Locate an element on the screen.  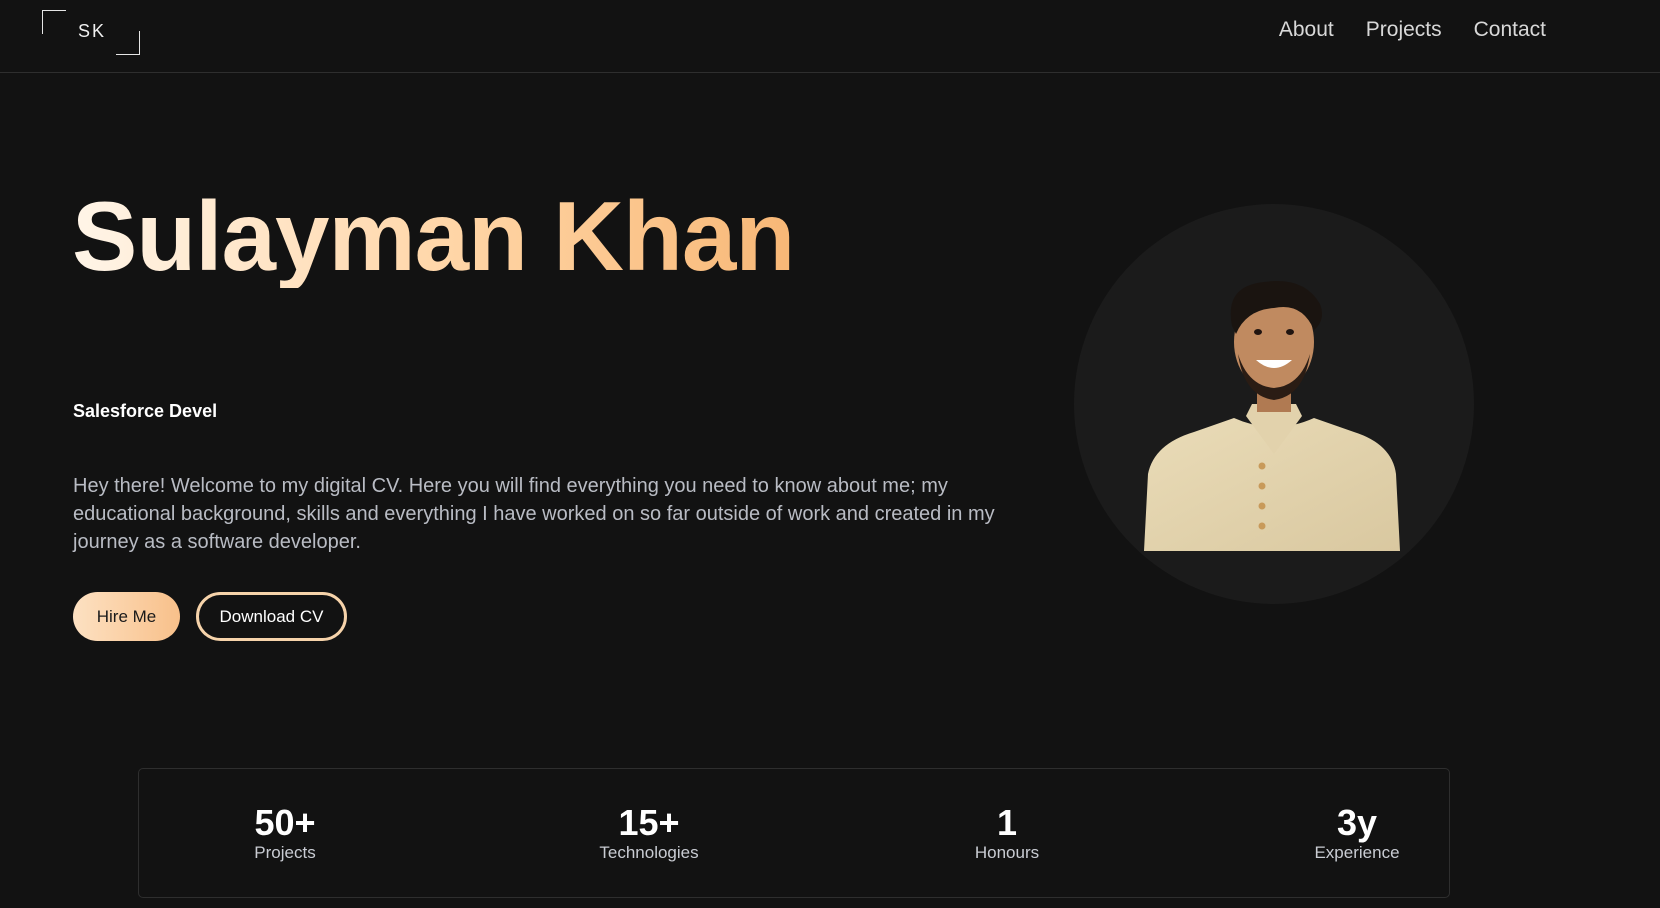
stat-label: Experience is located at coordinates (1357, 852).